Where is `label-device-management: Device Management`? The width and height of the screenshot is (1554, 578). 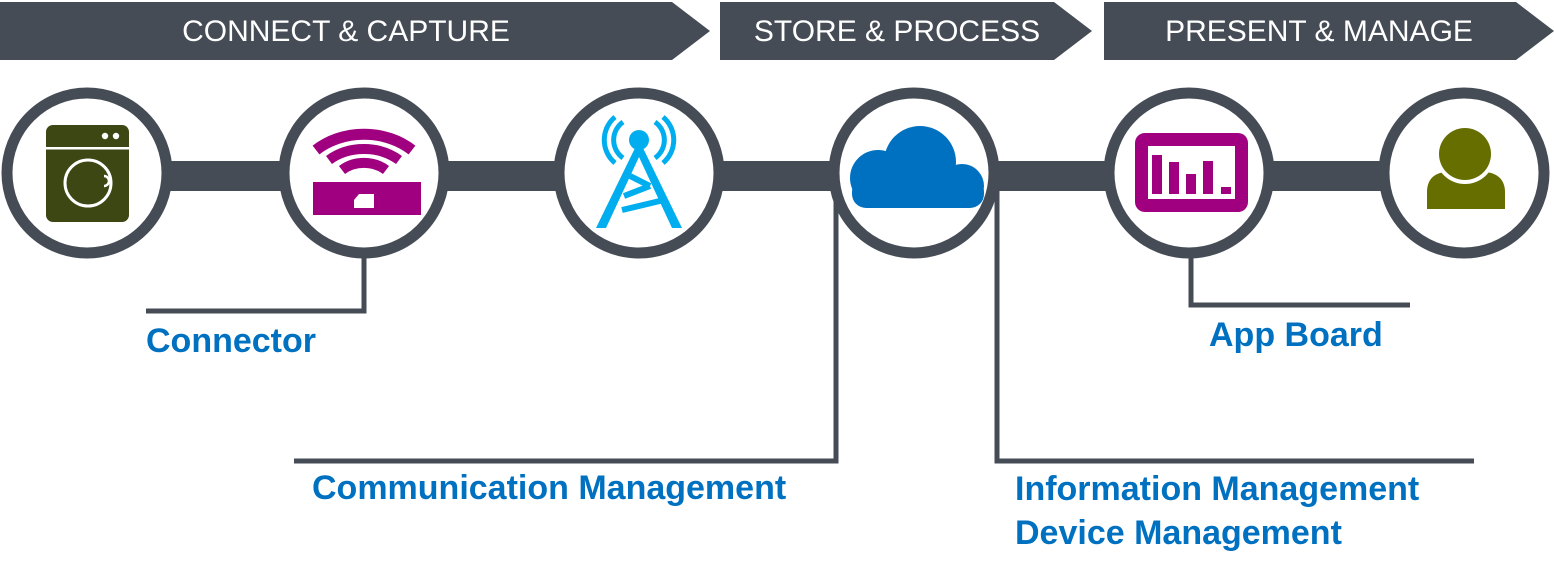 label-device-management: Device Management is located at coordinates (1178, 533).